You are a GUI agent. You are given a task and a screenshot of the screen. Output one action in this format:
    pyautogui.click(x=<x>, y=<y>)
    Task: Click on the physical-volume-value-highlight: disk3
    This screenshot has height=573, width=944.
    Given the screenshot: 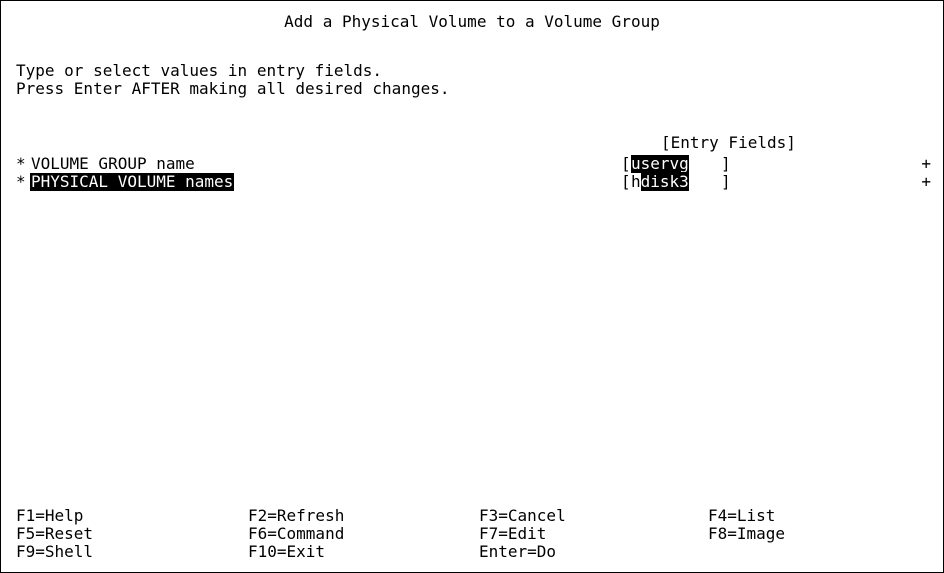 What is the action you would take?
    pyautogui.click(x=664, y=181)
    